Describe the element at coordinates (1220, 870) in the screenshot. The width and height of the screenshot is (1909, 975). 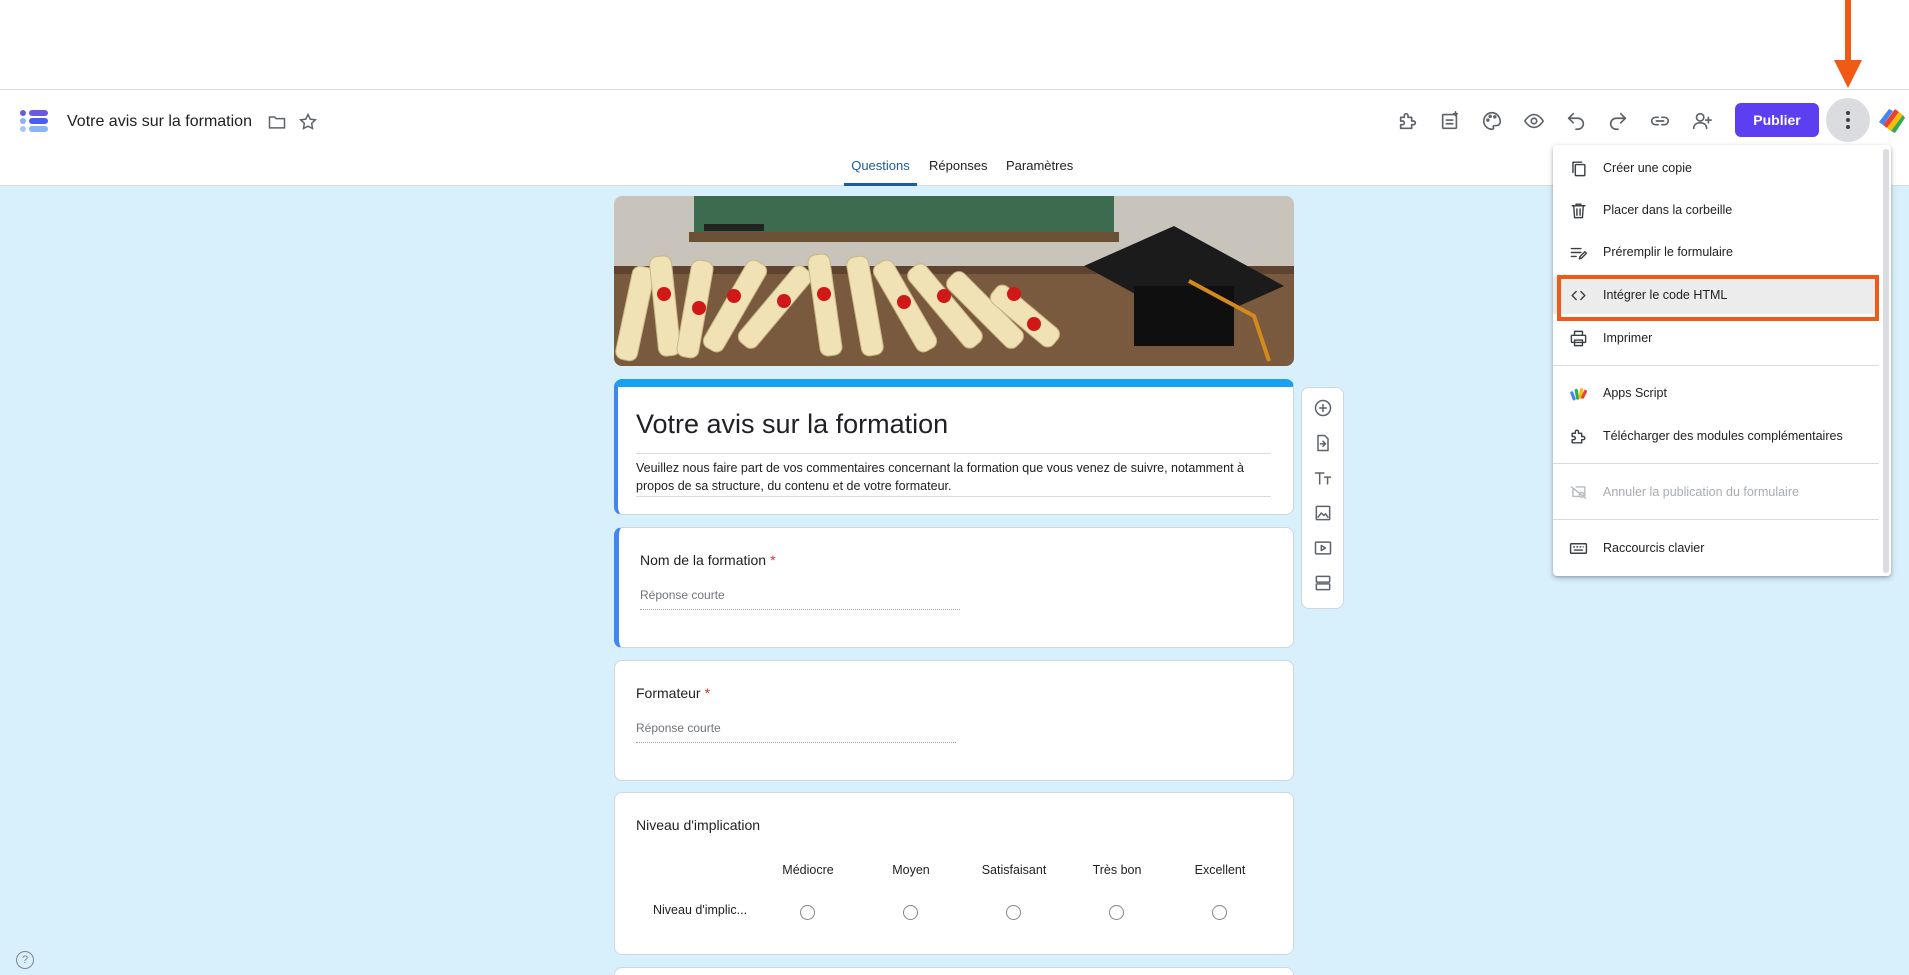
I see `grid-column-header: Excellent` at that location.